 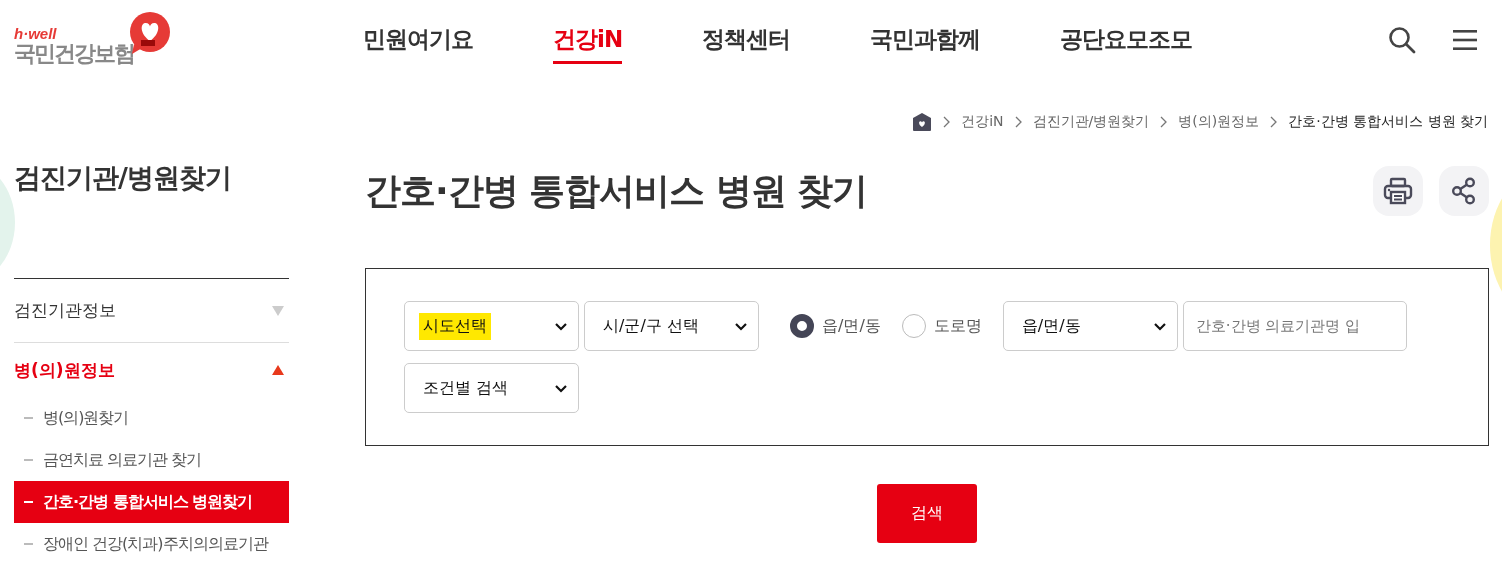 What do you see at coordinates (1126, 40) in the screenshot?
I see `nav-menu-item: 공단요모조모` at bounding box center [1126, 40].